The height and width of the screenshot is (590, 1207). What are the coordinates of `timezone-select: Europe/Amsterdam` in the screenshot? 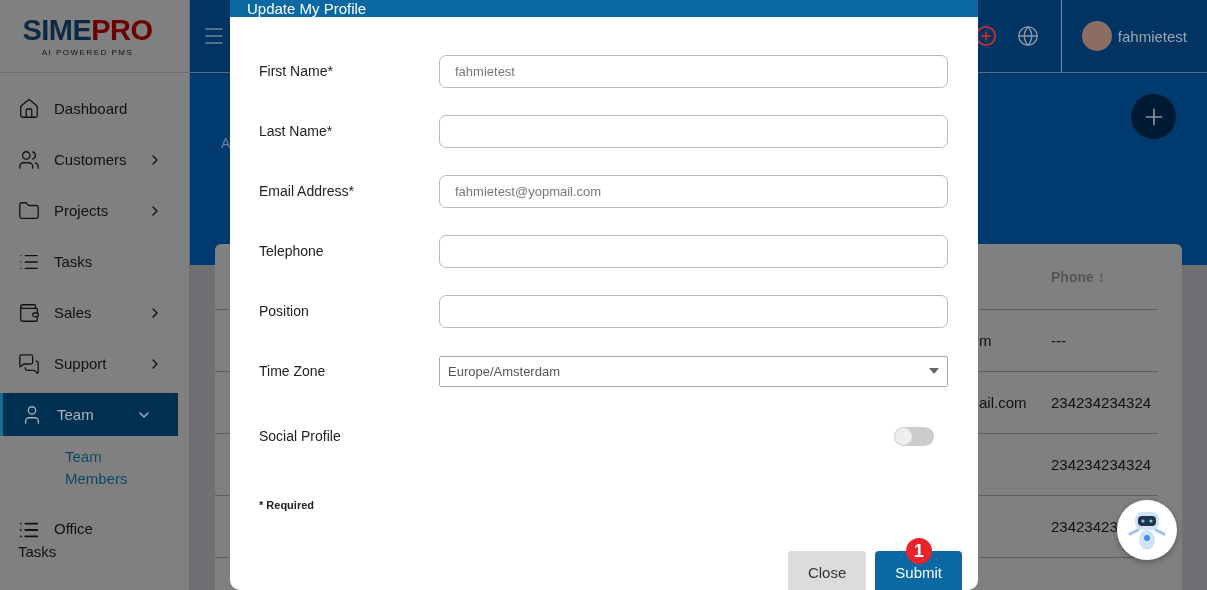 It's located at (693, 371).